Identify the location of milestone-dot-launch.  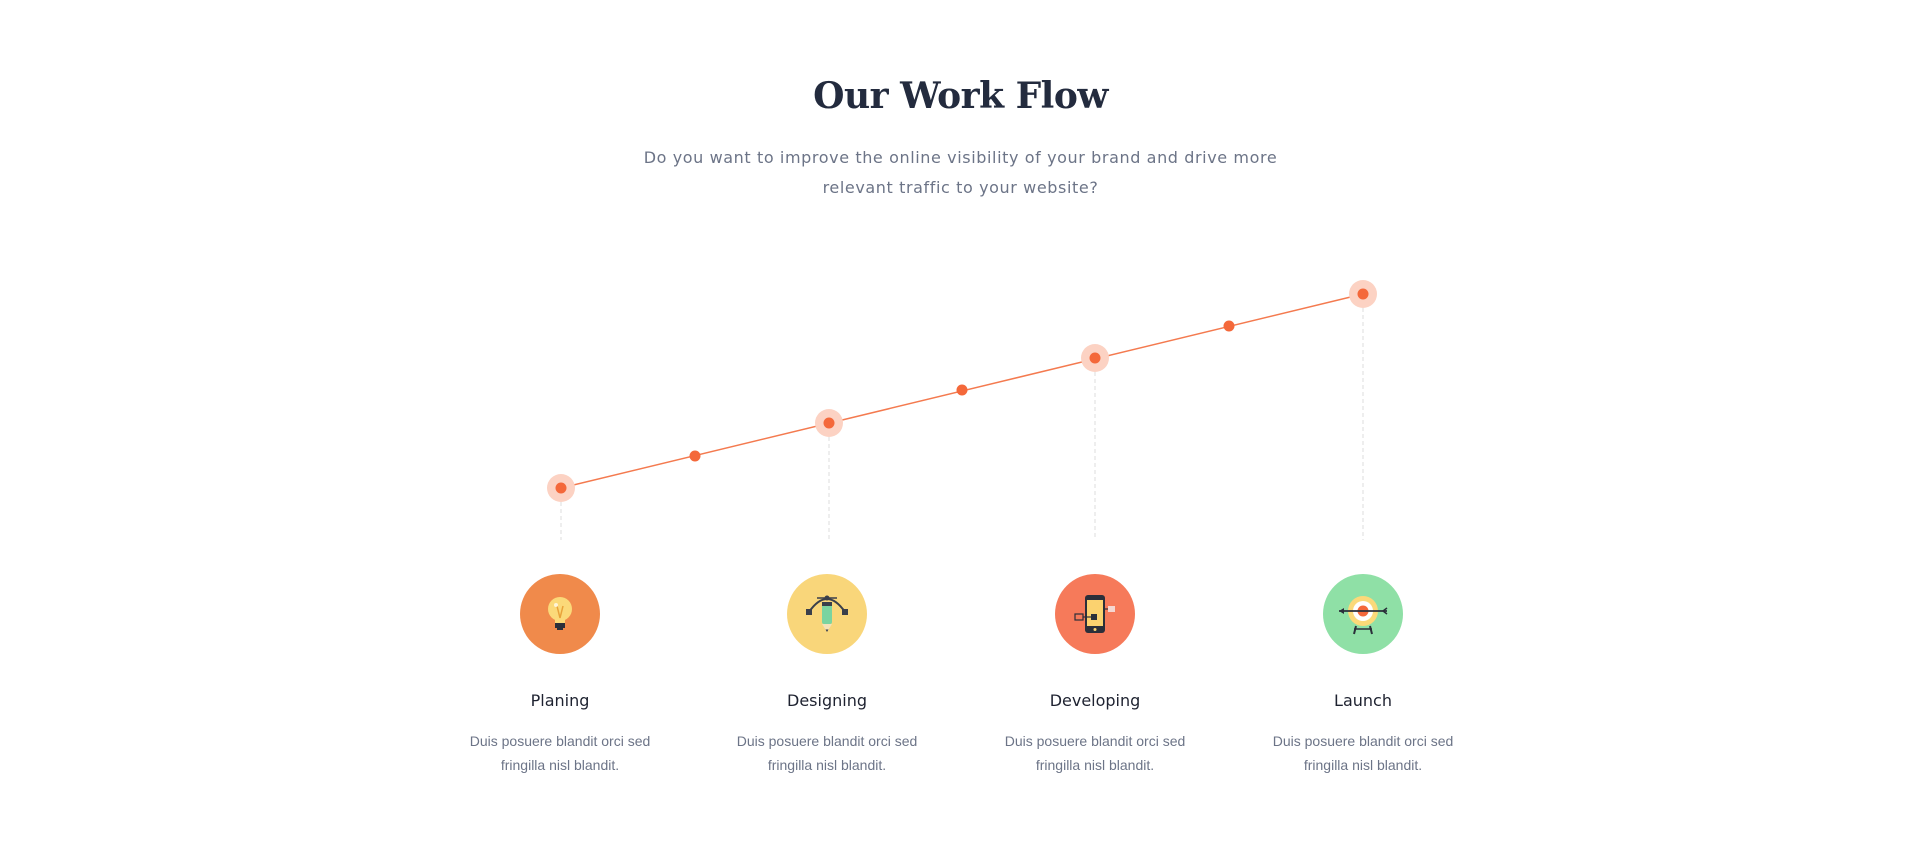
(1363, 294).